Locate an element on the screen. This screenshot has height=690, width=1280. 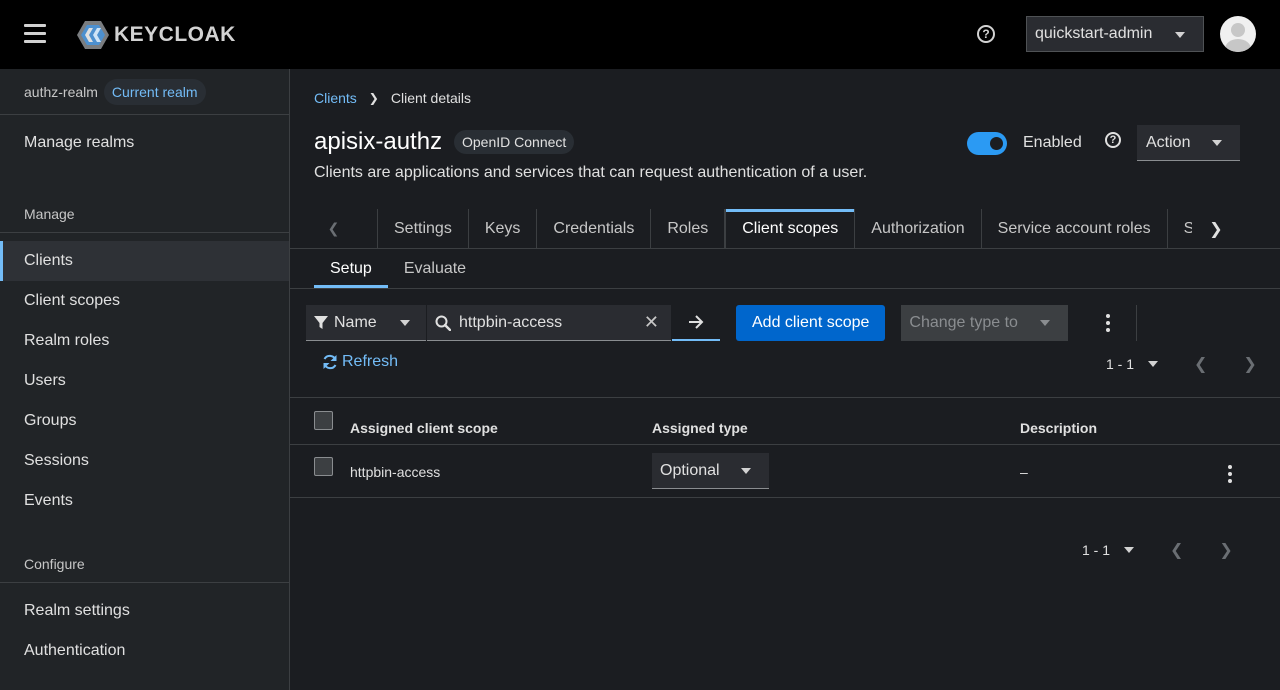
toolbar-kebab-icon is located at coordinates (1108, 323).